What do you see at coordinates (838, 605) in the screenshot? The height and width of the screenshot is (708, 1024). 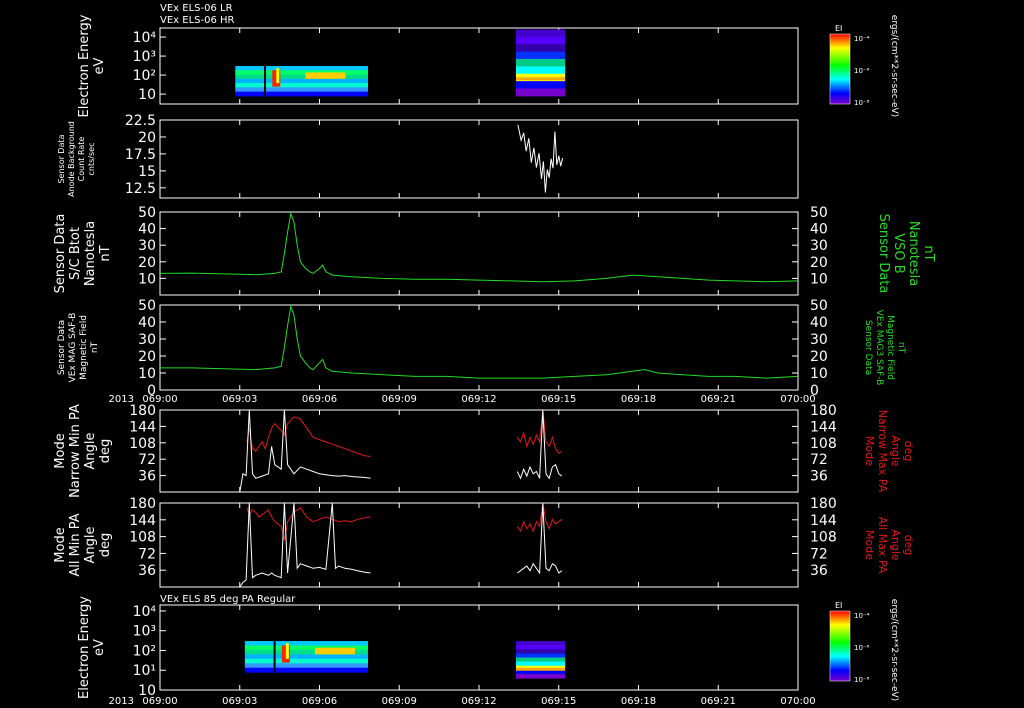 I see `colorbar-label: EI` at bounding box center [838, 605].